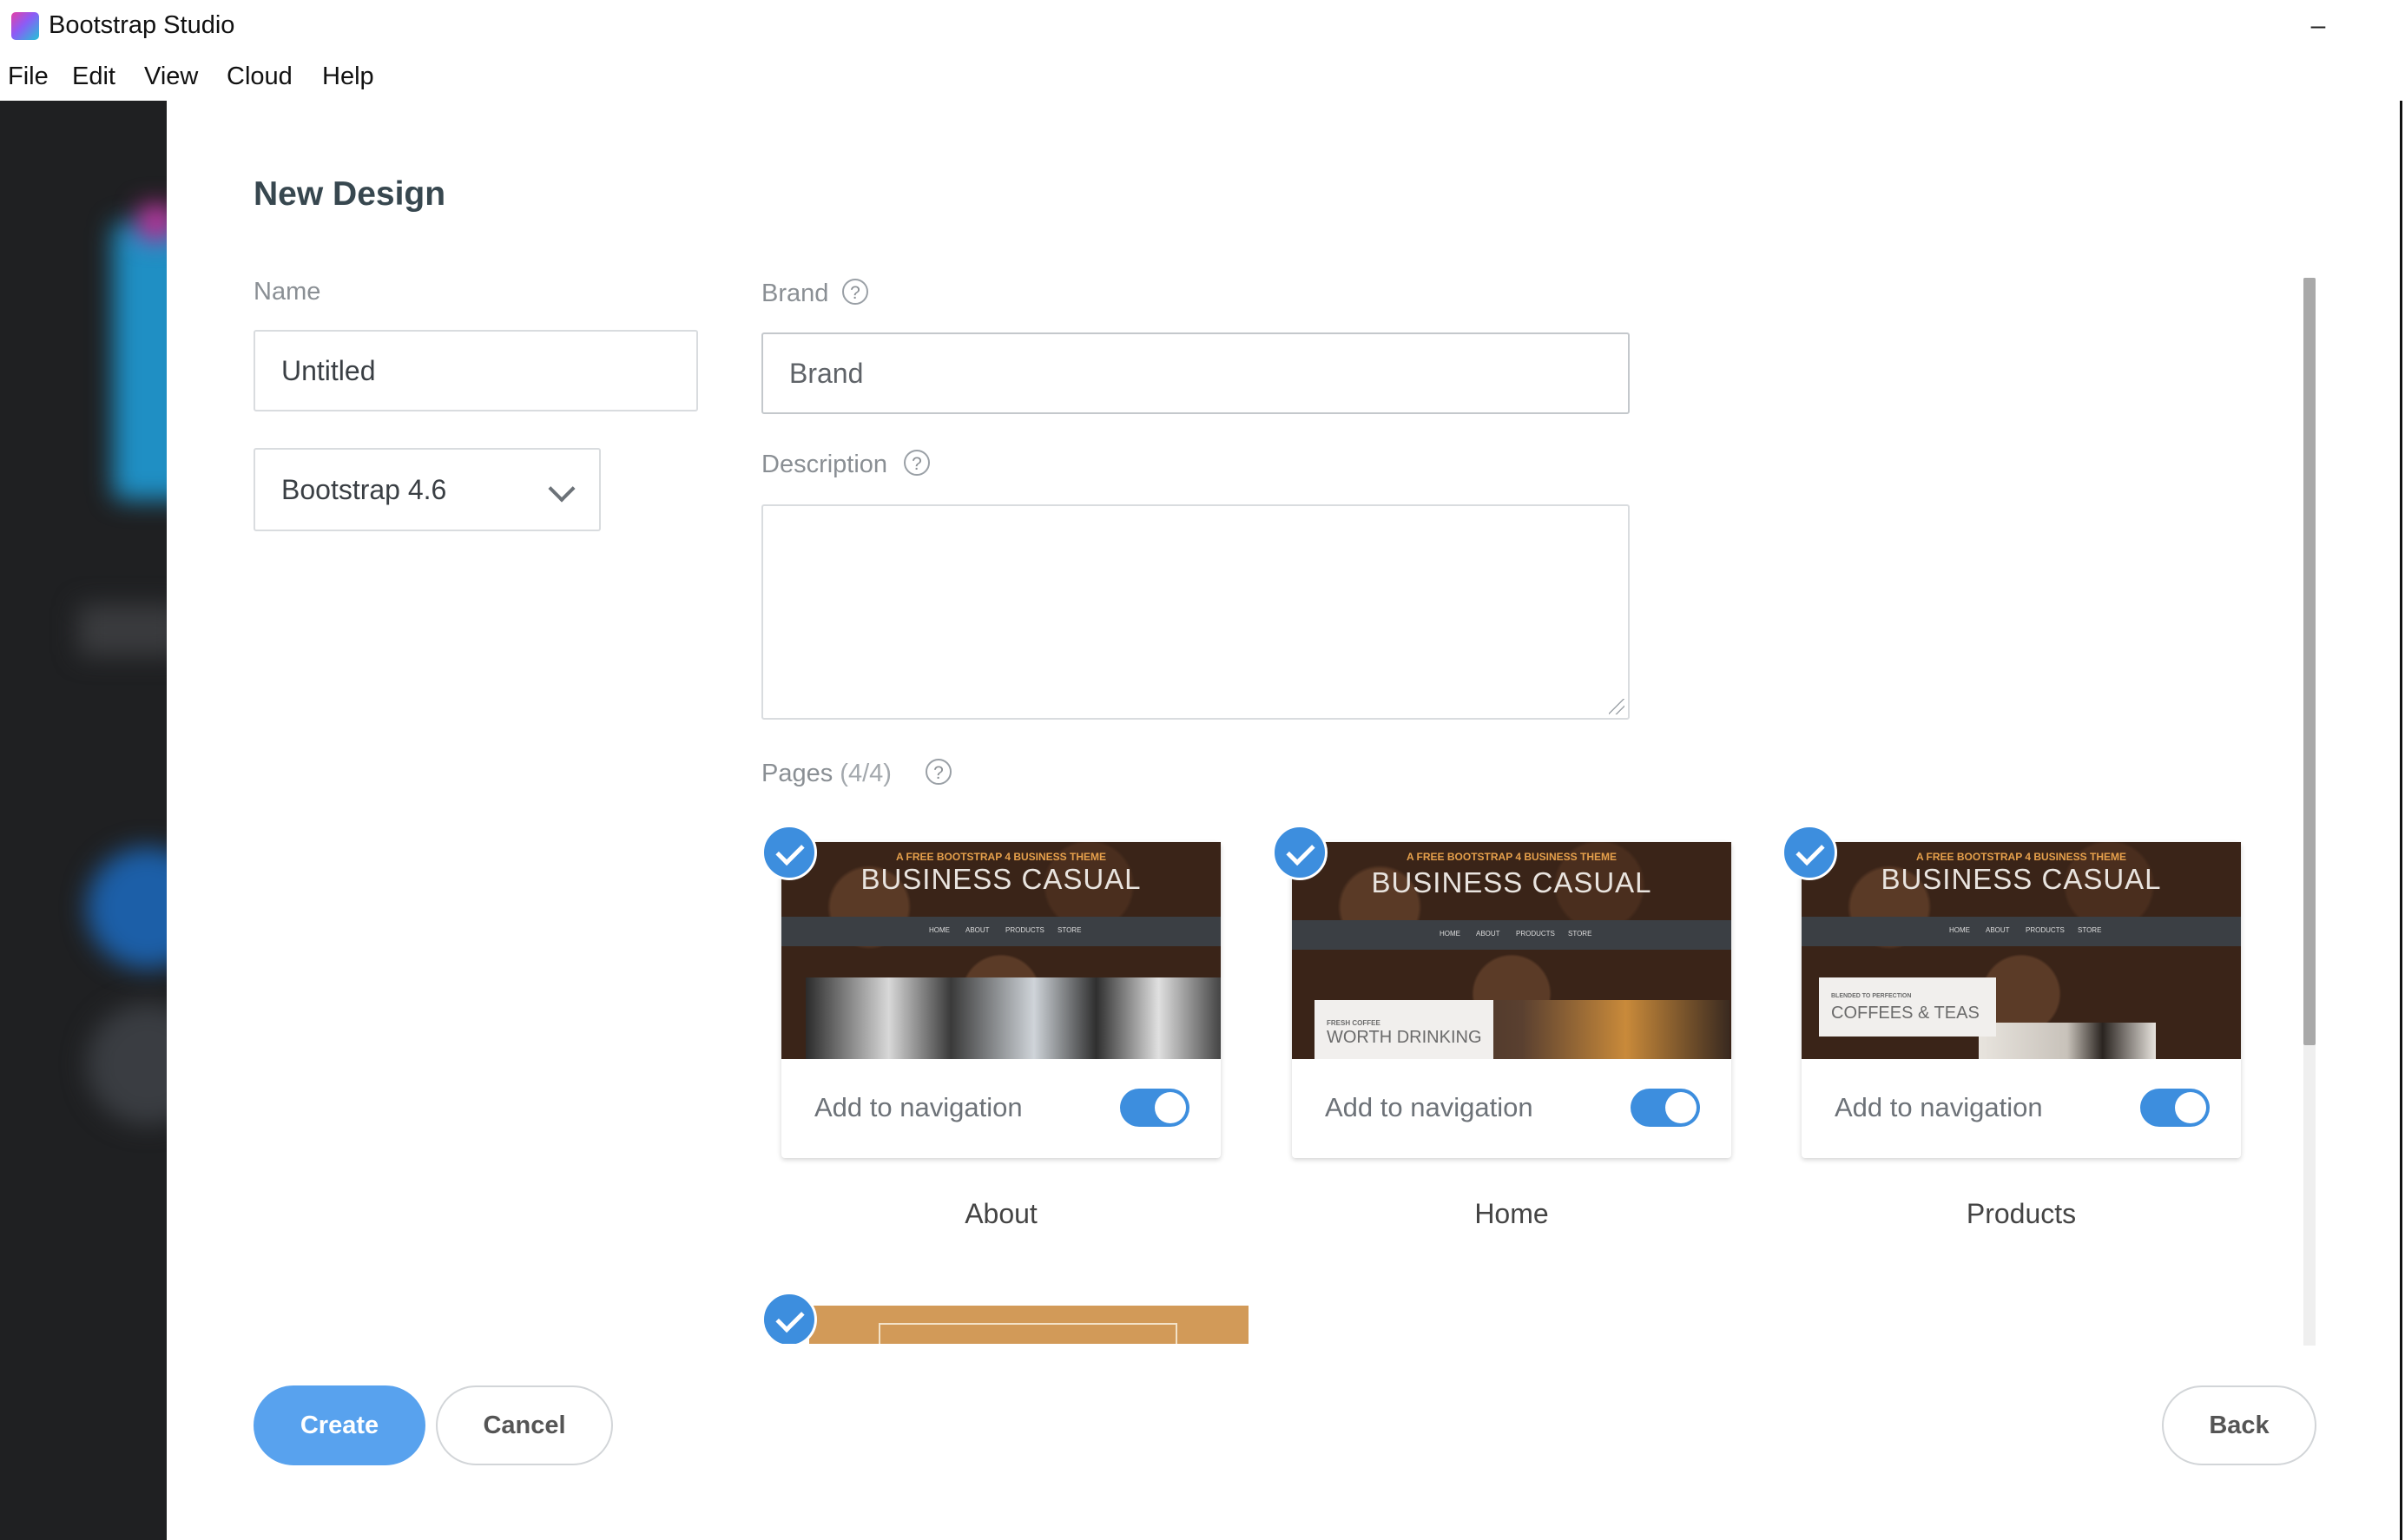  I want to click on menu-edit: Edit, so click(93, 77).